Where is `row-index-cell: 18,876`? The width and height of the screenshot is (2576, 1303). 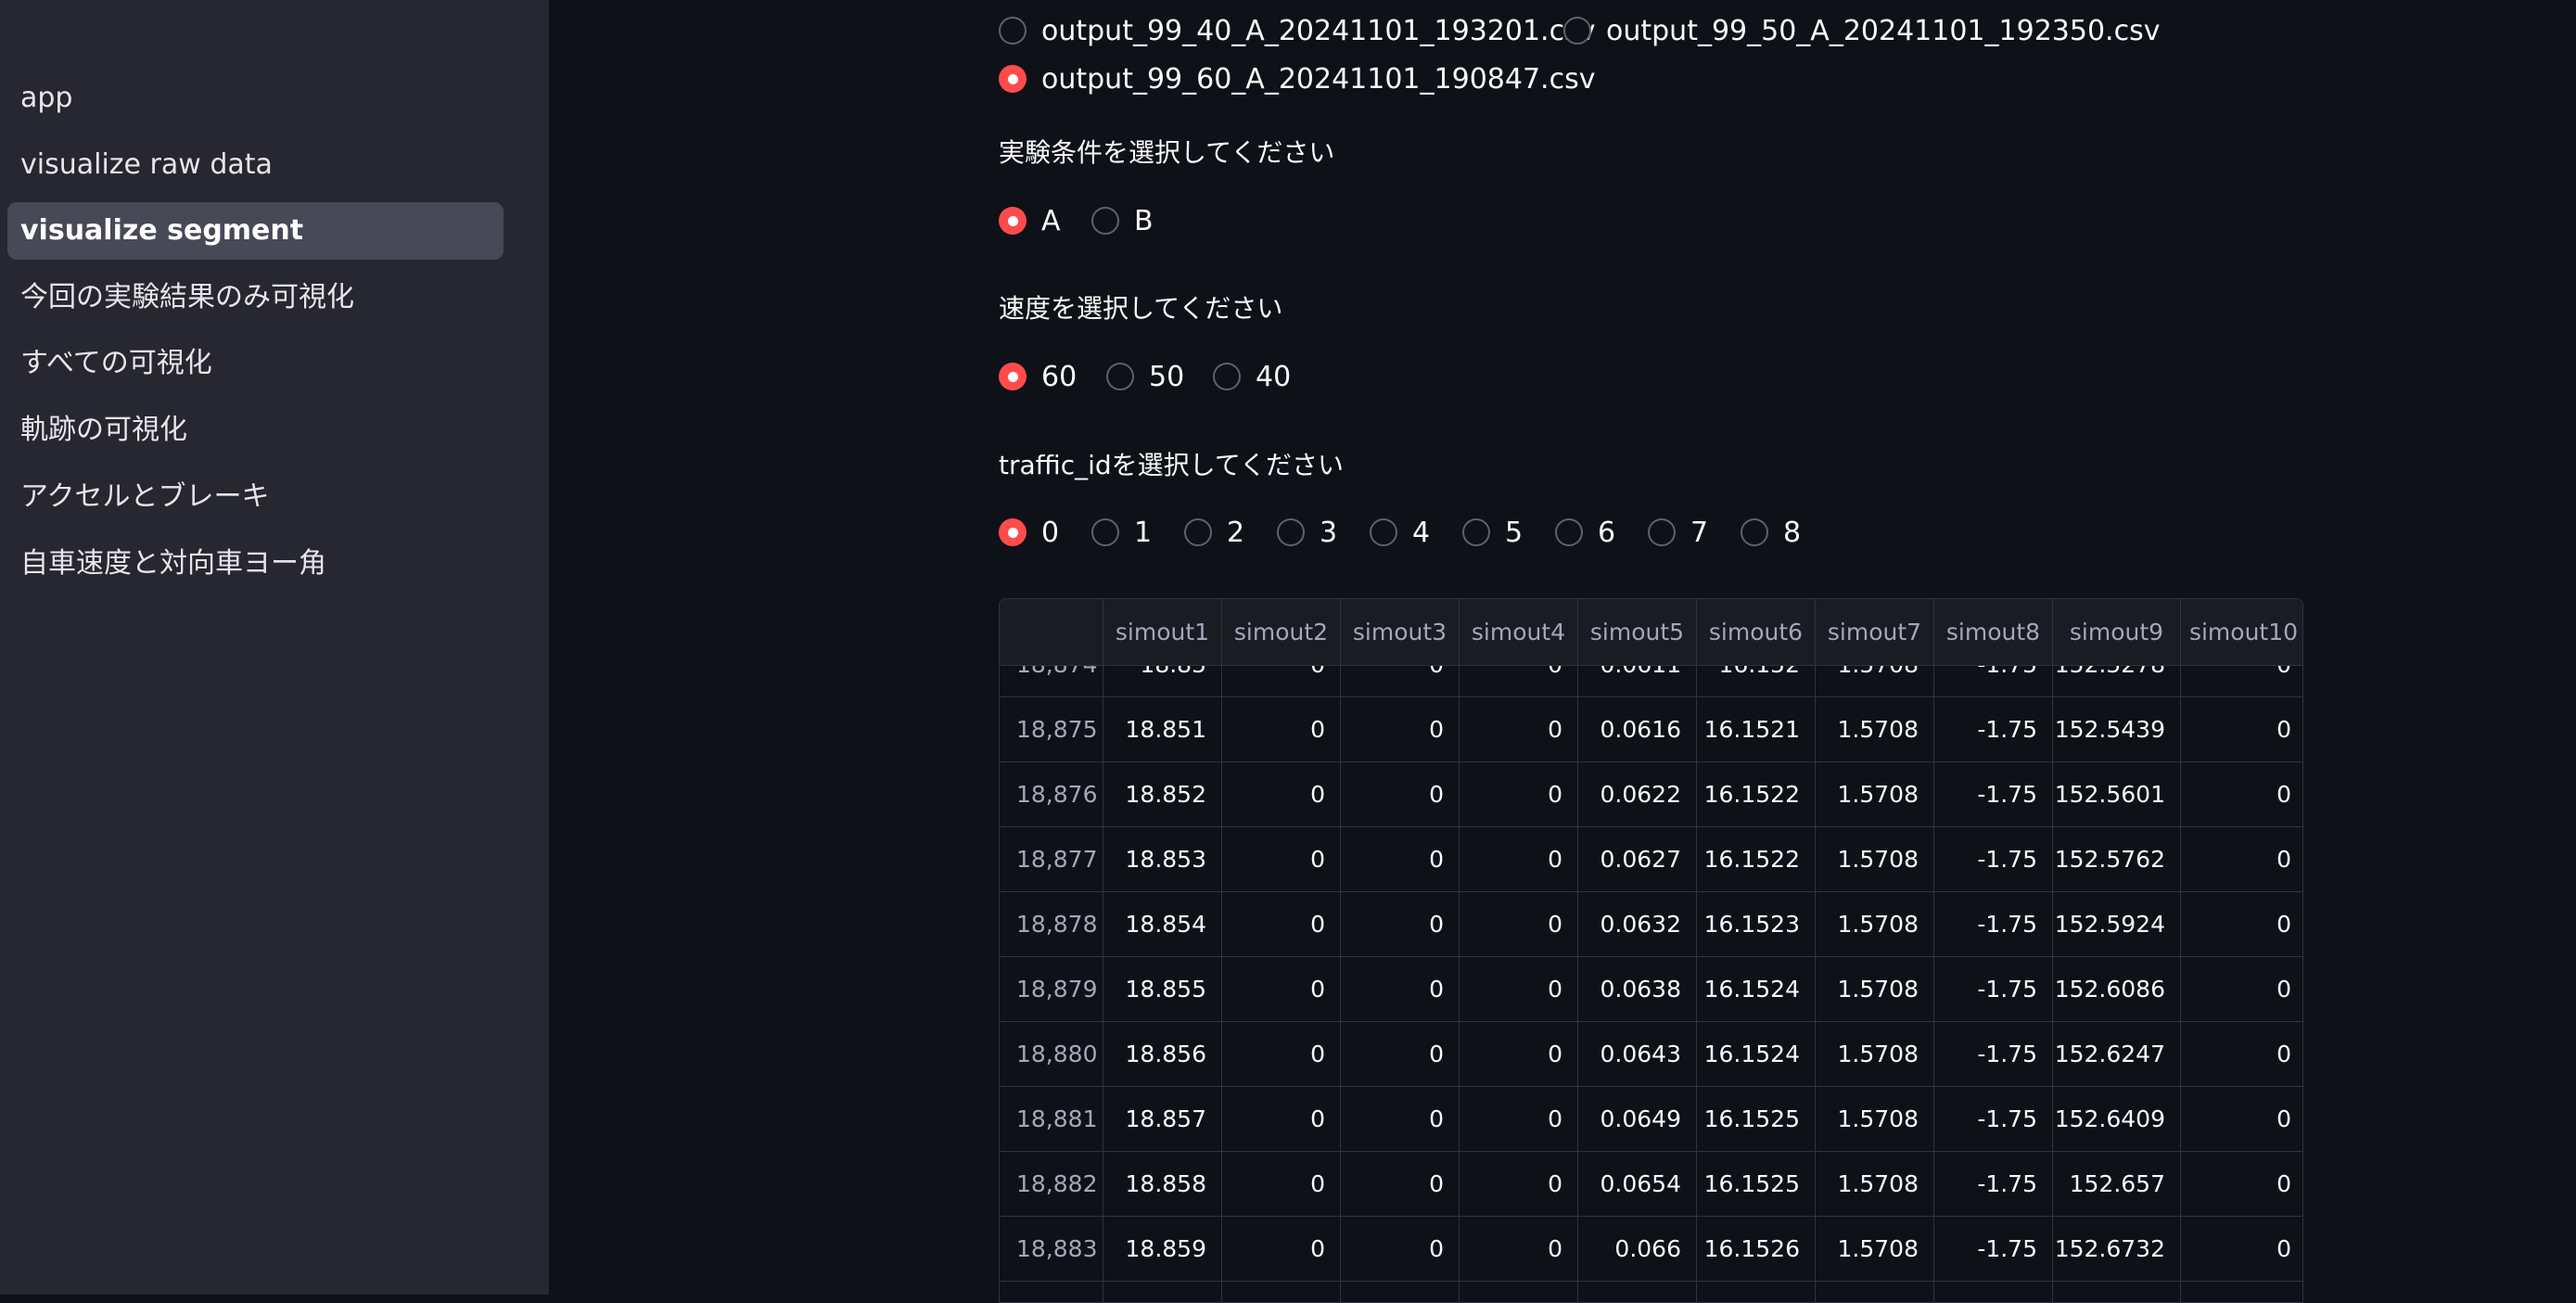 row-index-cell: 18,876 is located at coordinates (1051, 794).